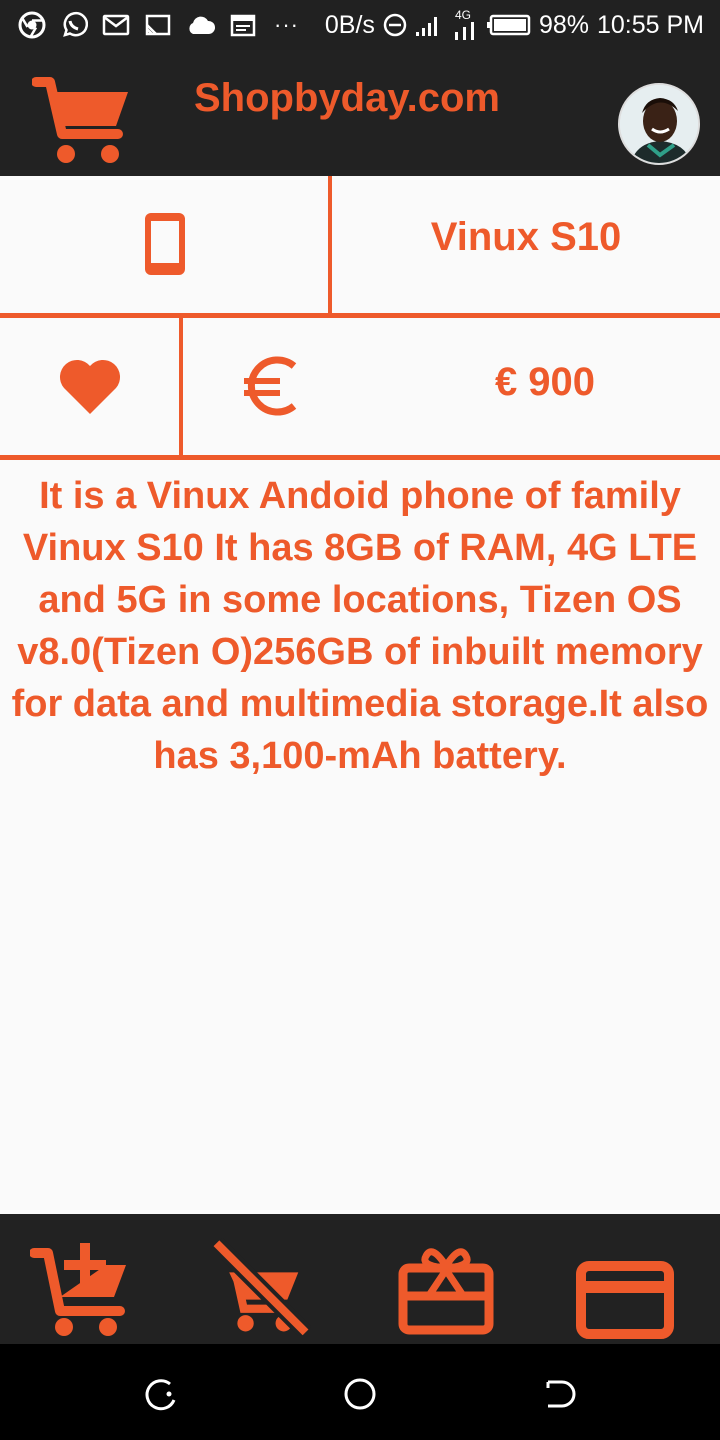 The width and height of the screenshot is (720, 1440). Describe the element at coordinates (202, 25) in the screenshot. I see `cloud-icon` at that location.